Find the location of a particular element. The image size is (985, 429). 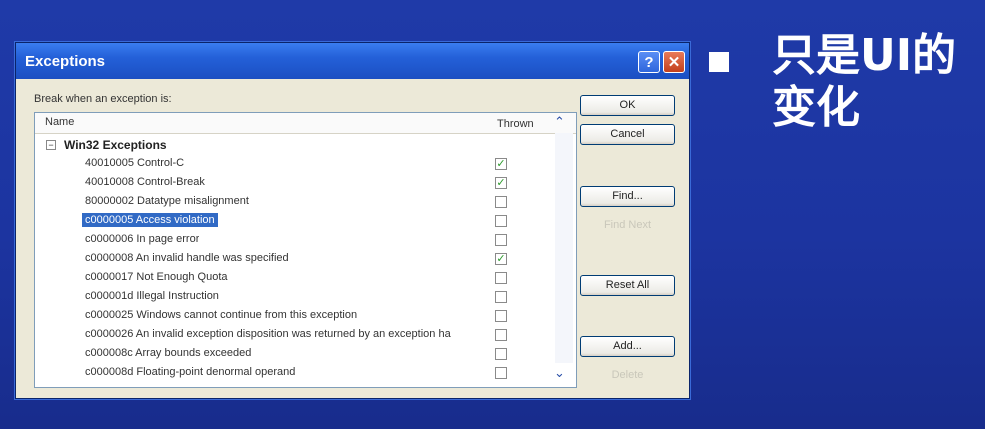

exception-label: c000001d Illegal Instruction is located at coordinates (152, 296).